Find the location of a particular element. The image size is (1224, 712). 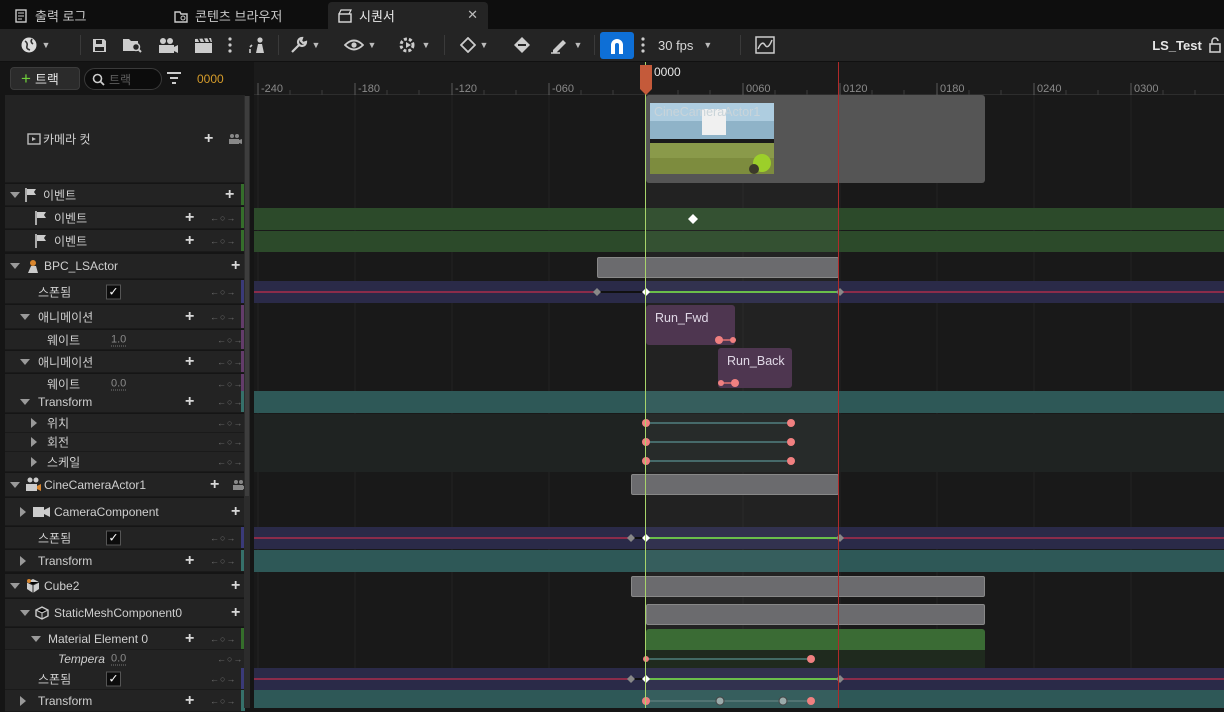

world-menu-button: ▼ is located at coordinates (35, 45).